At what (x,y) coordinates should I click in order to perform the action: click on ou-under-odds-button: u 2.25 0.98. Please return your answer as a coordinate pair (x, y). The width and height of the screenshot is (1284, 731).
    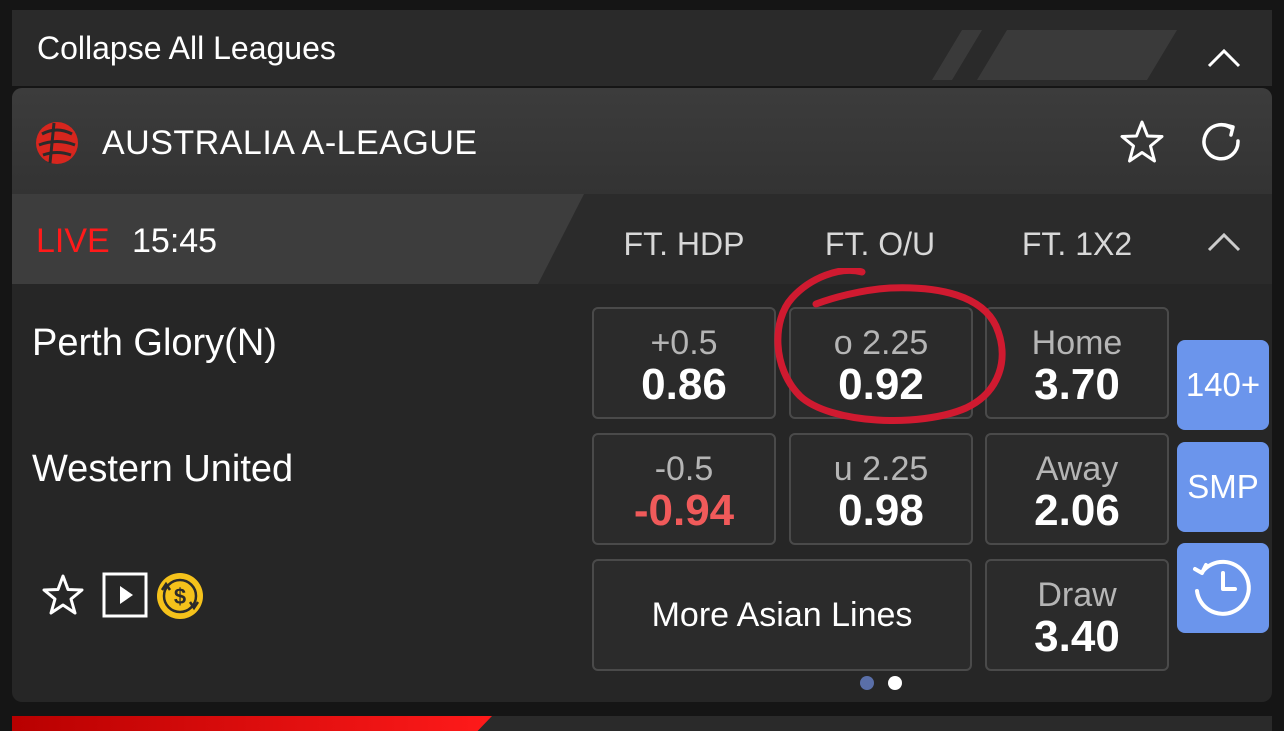
    Looking at the image, I should click on (881, 489).